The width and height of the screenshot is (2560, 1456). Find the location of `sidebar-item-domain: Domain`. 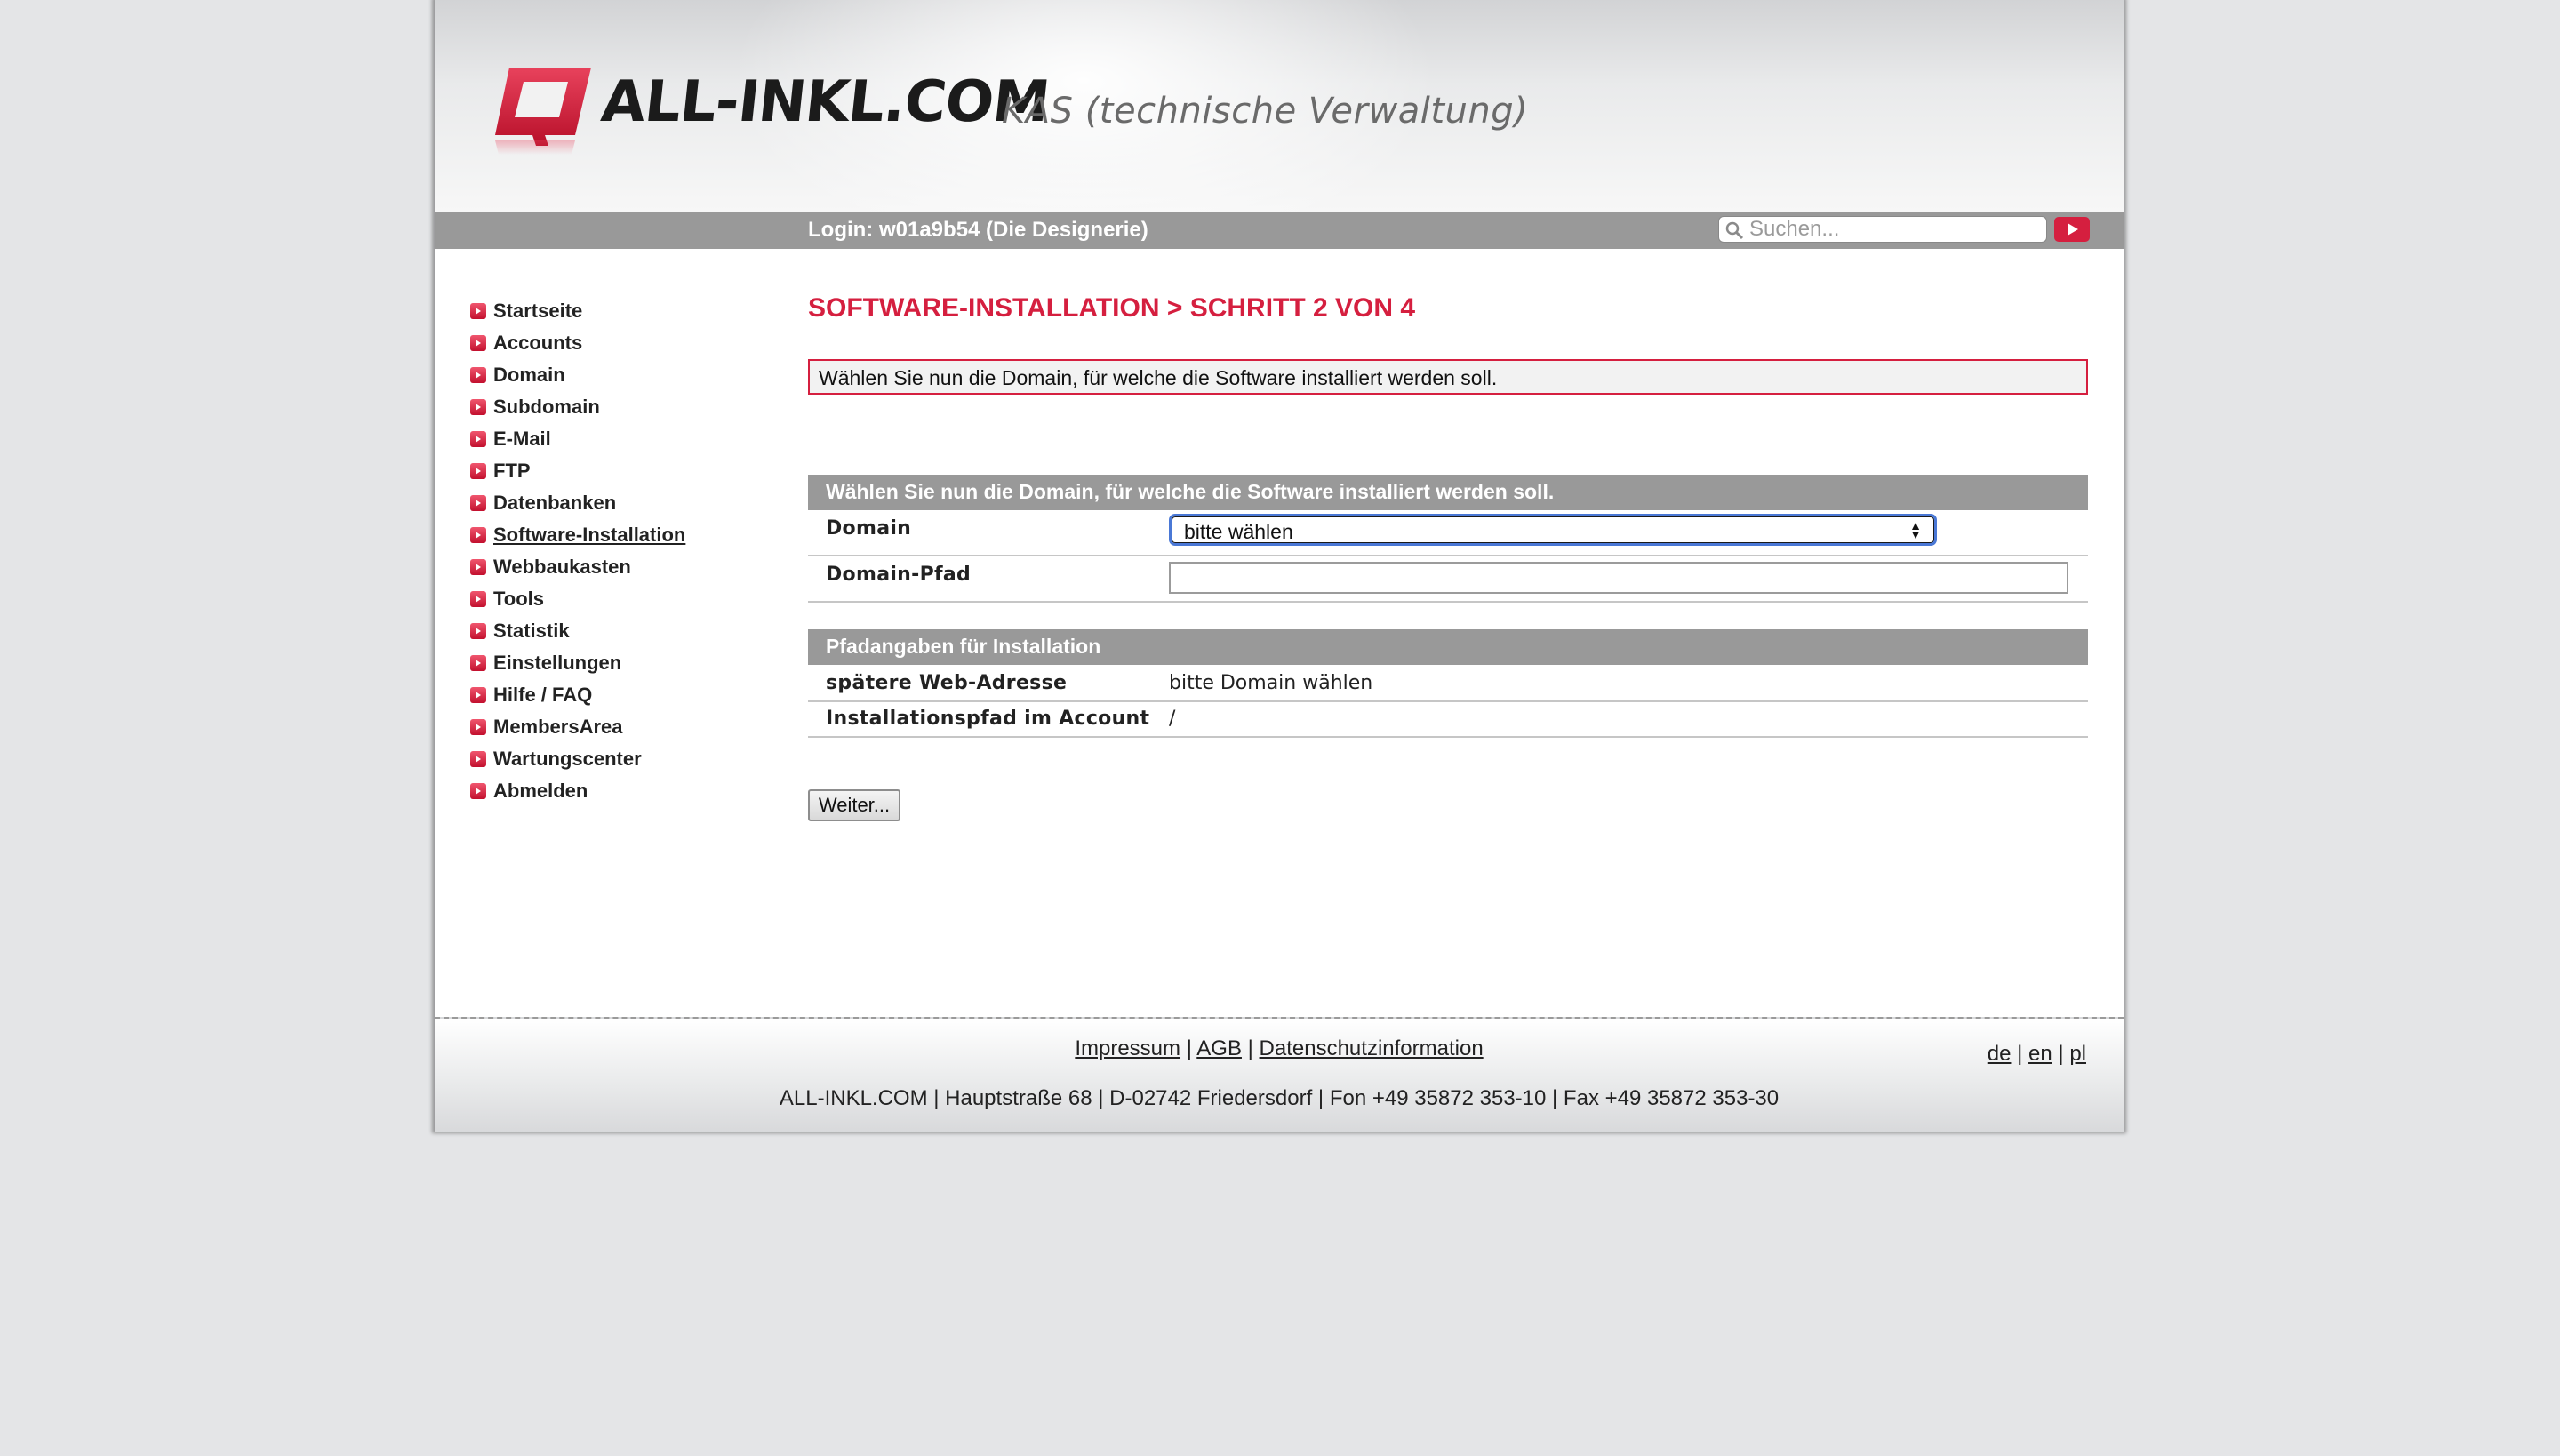

sidebar-item-domain: Domain is located at coordinates (577, 375).